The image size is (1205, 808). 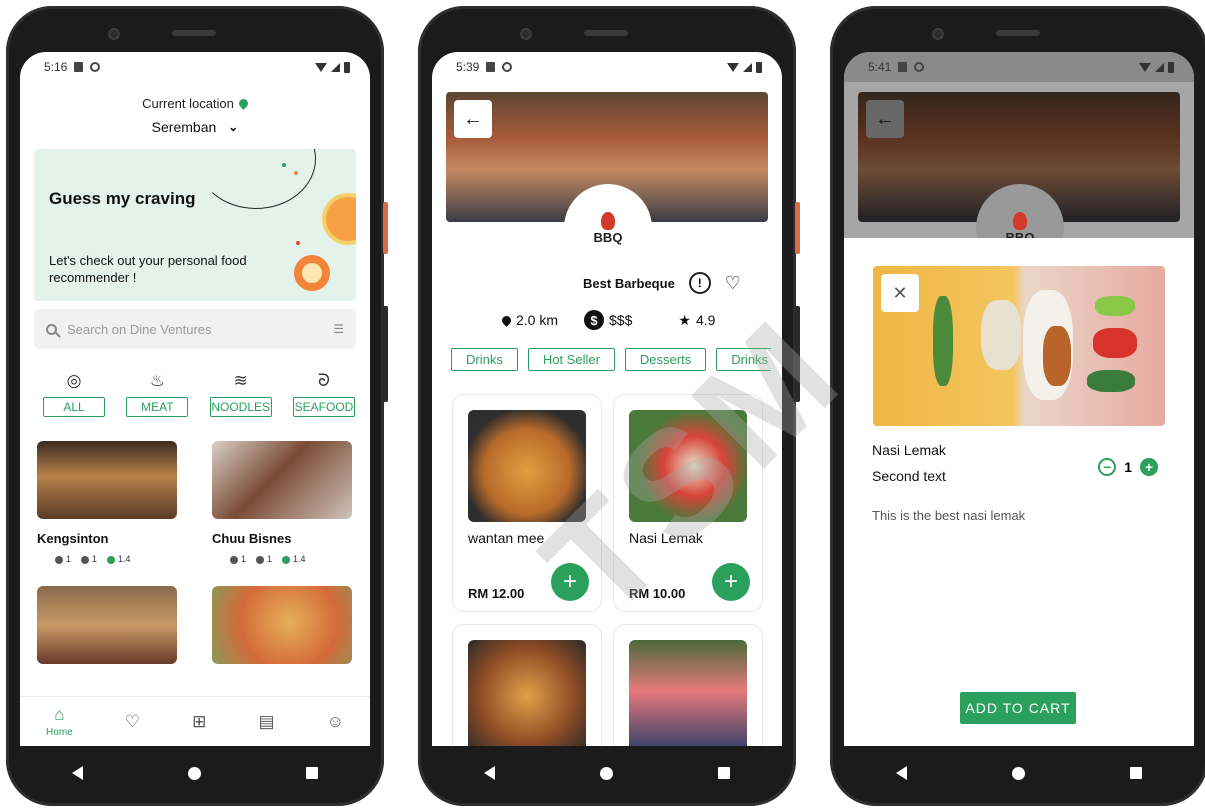 I want to click on favorite-heart-icon: ♡, so click(x=733, y=283).